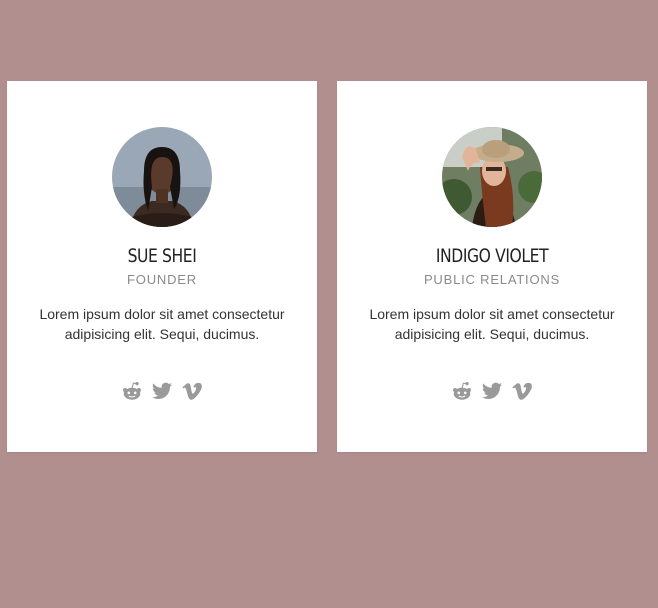 This screenshot has width=658, height=608. Describe the element at coordinates (162, 256) in the screenshot. I see `member-name: SUE SHEI` at that location.